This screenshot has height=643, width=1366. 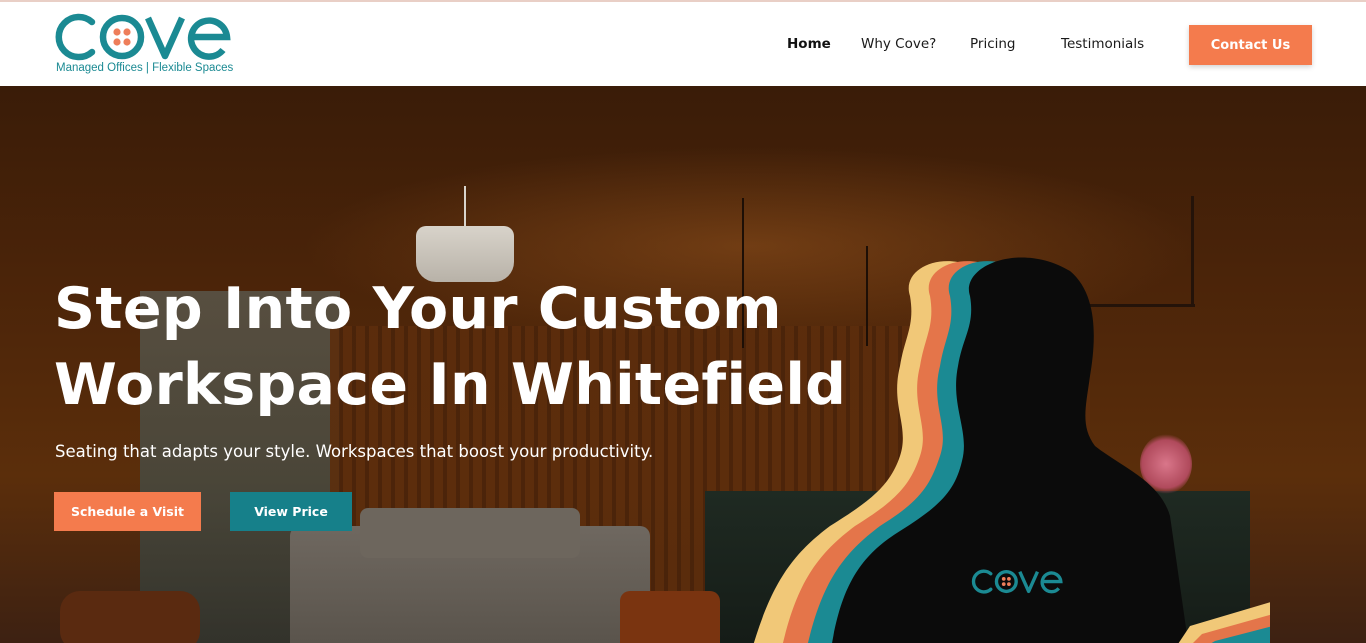 What do you see at coordinates (1102, 44) in the screenshot?
I see `nav-testimonials-link: Testimonials` at bounding box center [1102, 44].